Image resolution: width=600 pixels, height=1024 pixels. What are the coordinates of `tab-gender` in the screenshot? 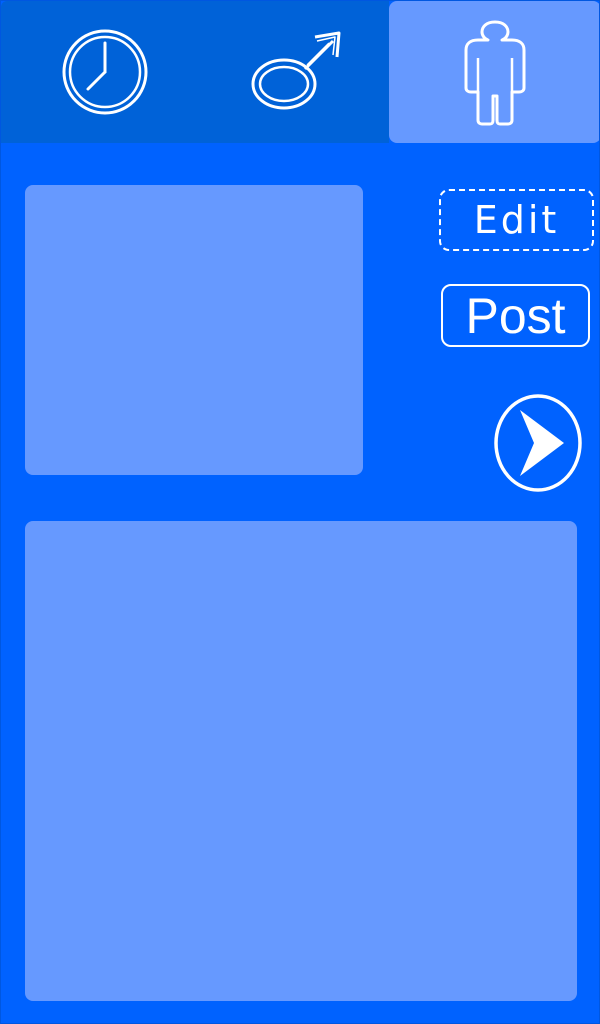 It's located at (298, 72).